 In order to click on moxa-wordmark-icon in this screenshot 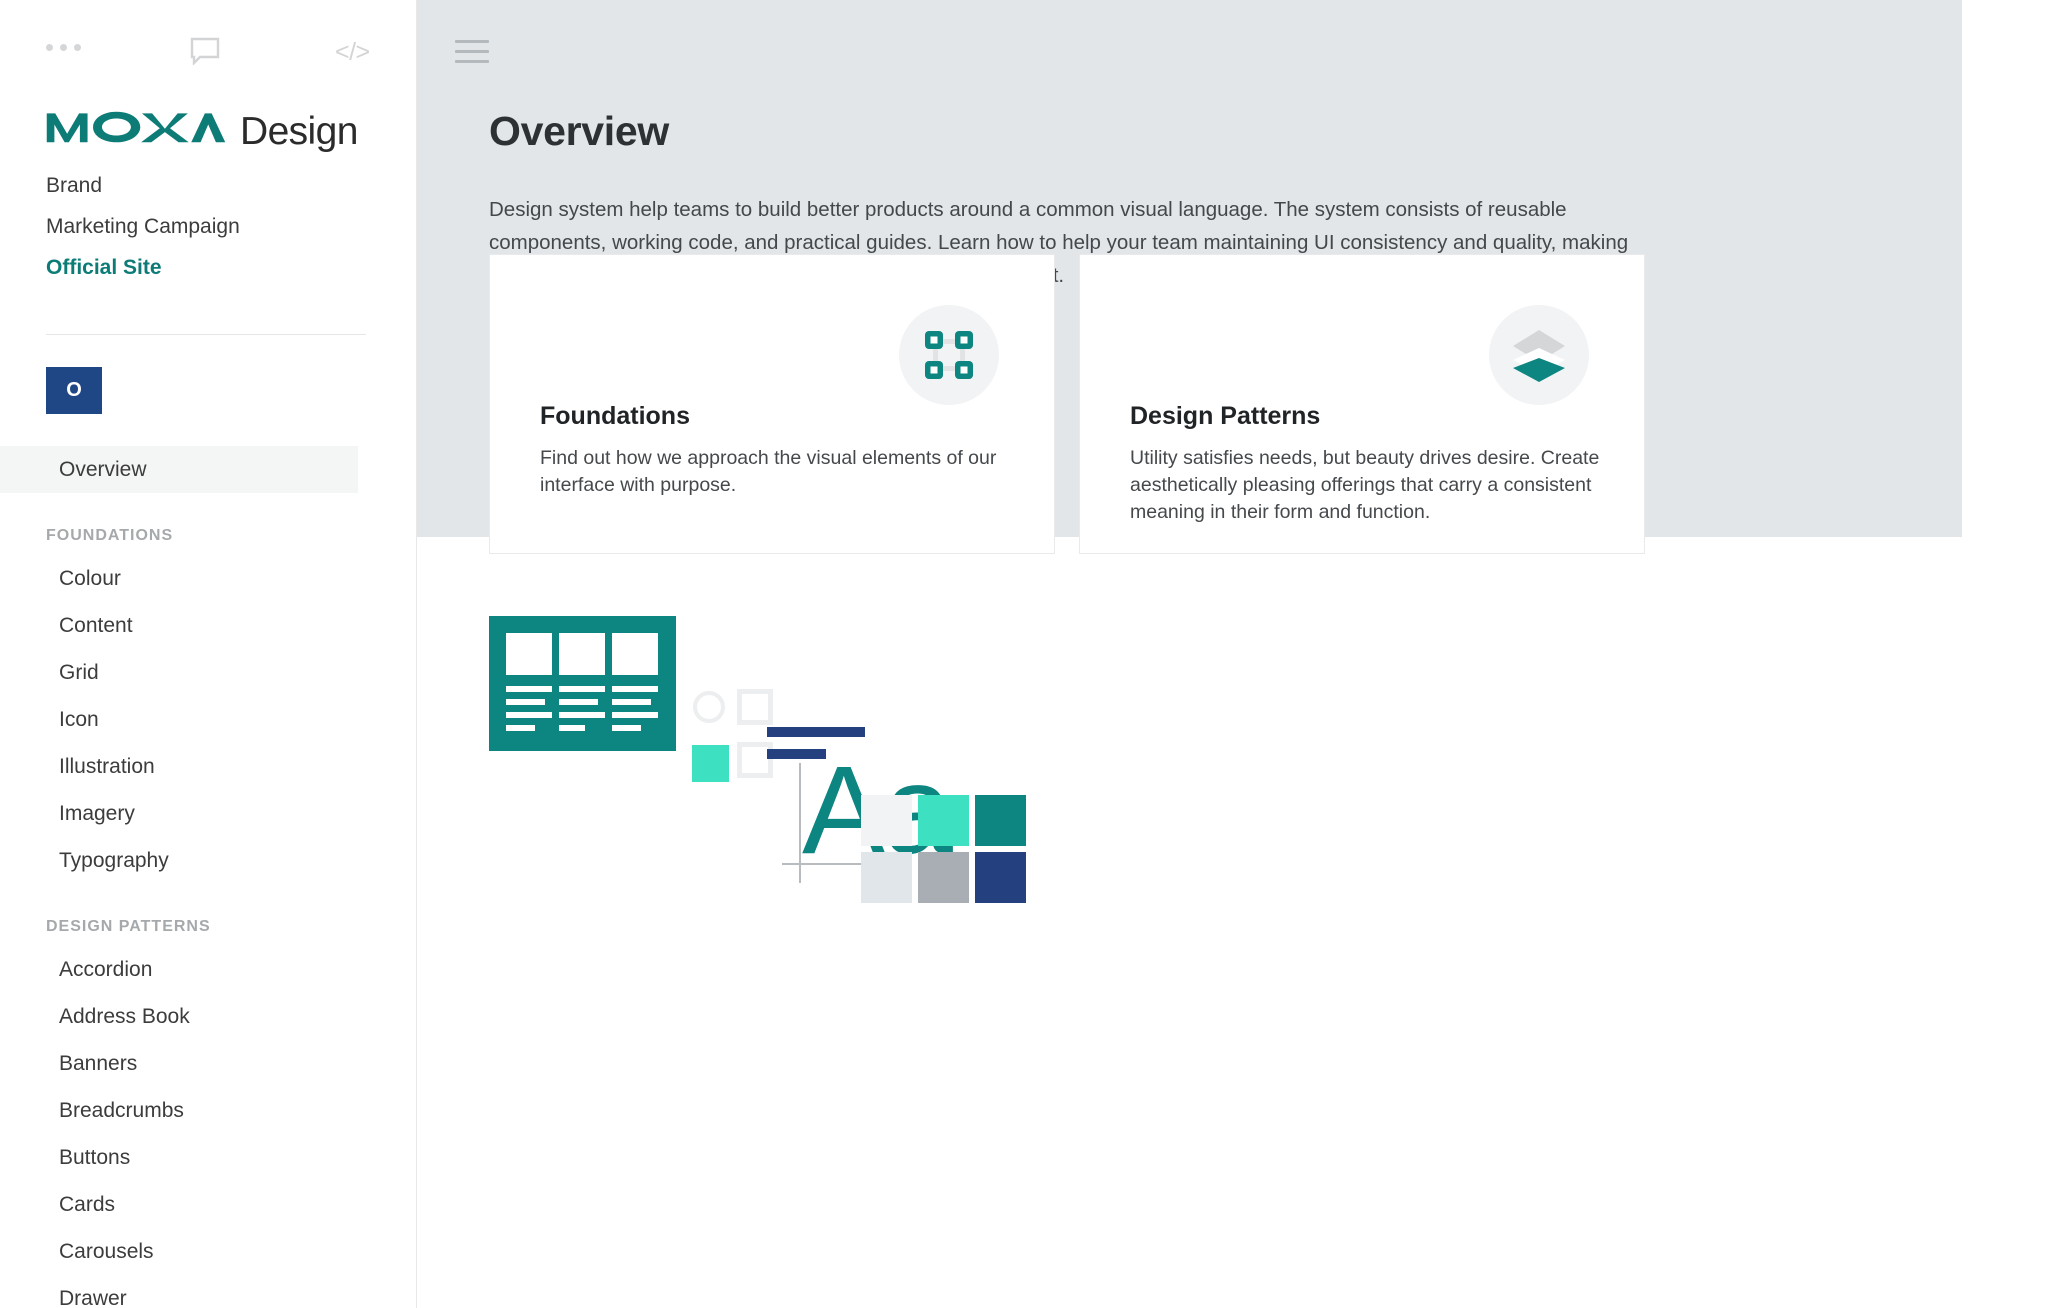, I will do `click(136, 127)`.